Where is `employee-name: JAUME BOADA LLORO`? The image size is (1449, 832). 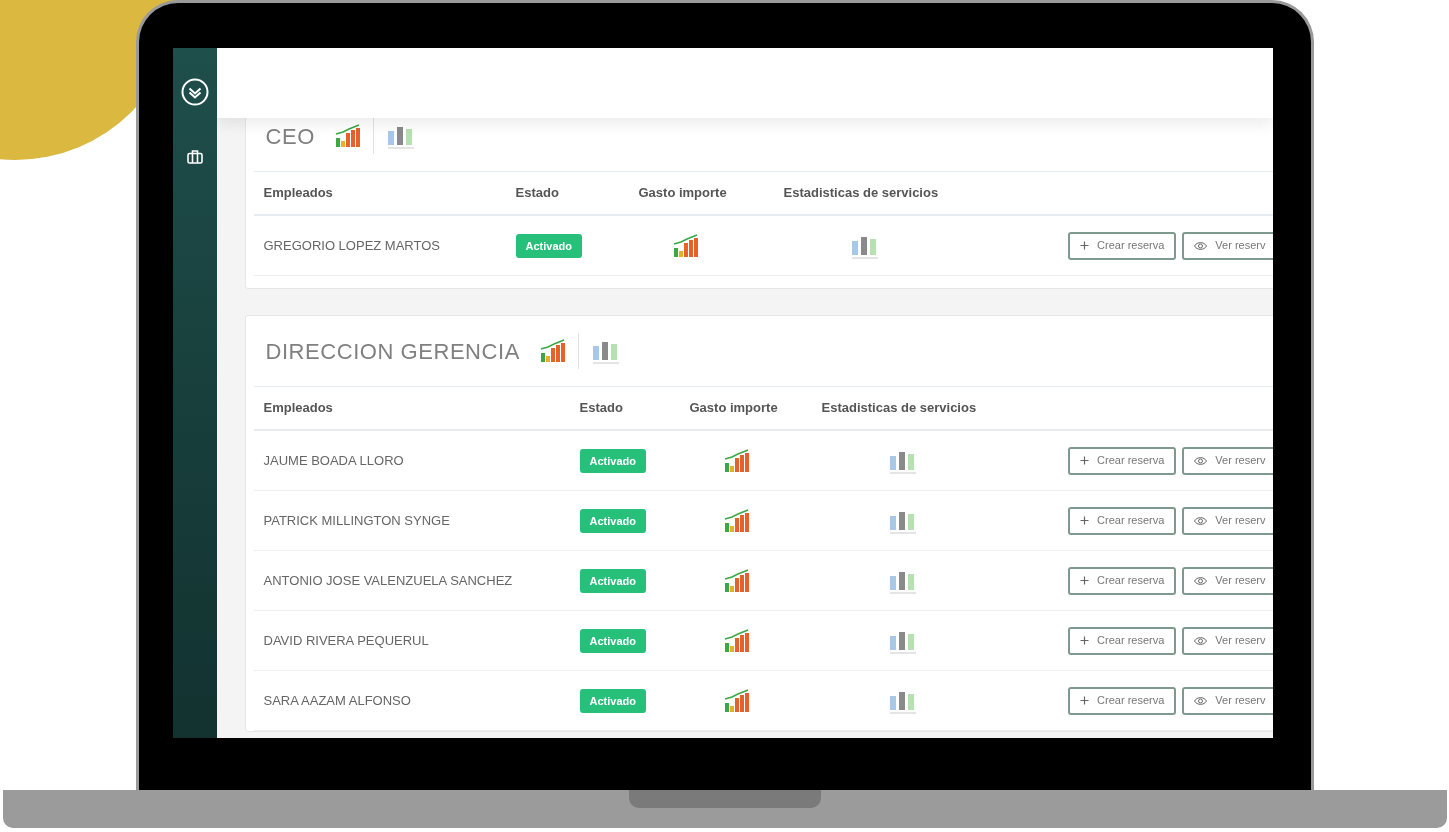 employee-name: JAUME BOADA LLORO is located at coordinates (334, 460).